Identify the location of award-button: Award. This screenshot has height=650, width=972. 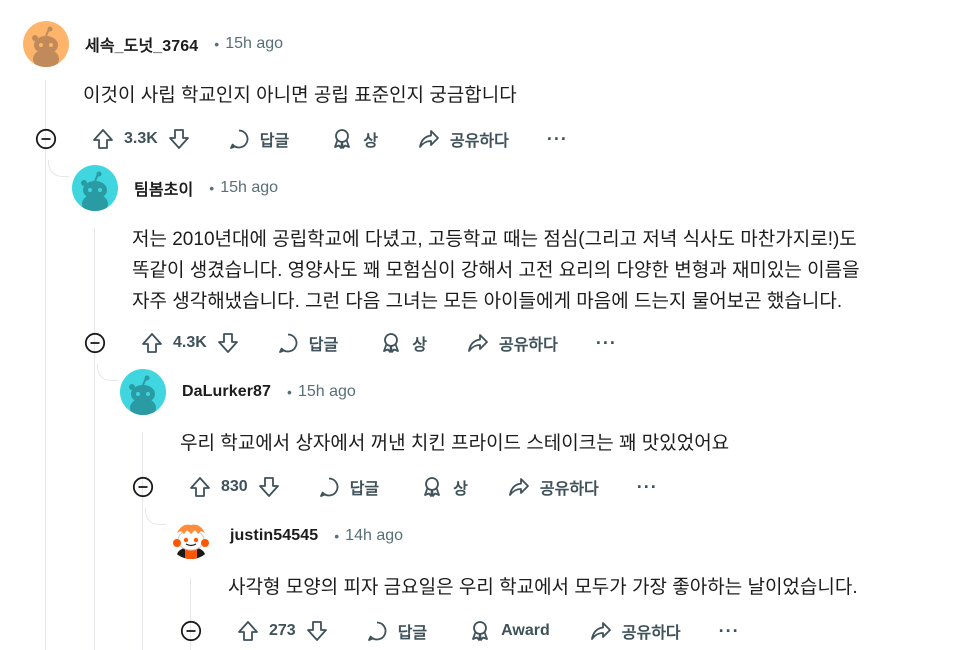
(509, 631).